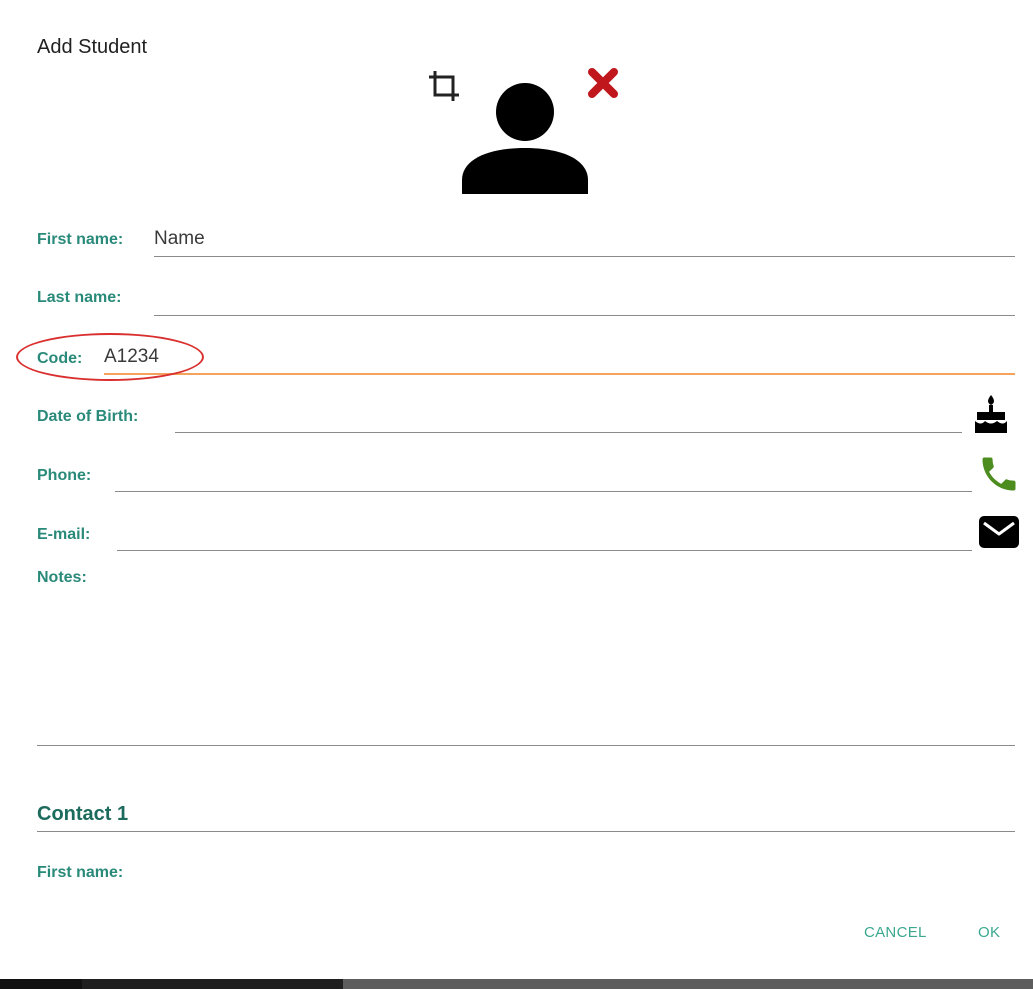  What do you see at coordinates (525, 135) in the screenshot?
I see `person-icon` at bounding box center [525, 135].